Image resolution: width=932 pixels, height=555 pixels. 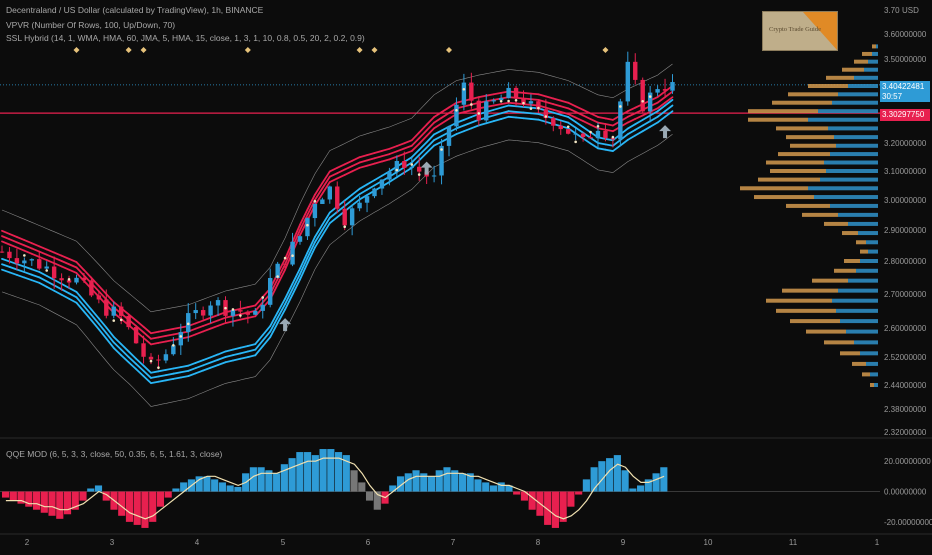 I want to click on y-tick-label: 3.50000000, so click(x=905, y=59).